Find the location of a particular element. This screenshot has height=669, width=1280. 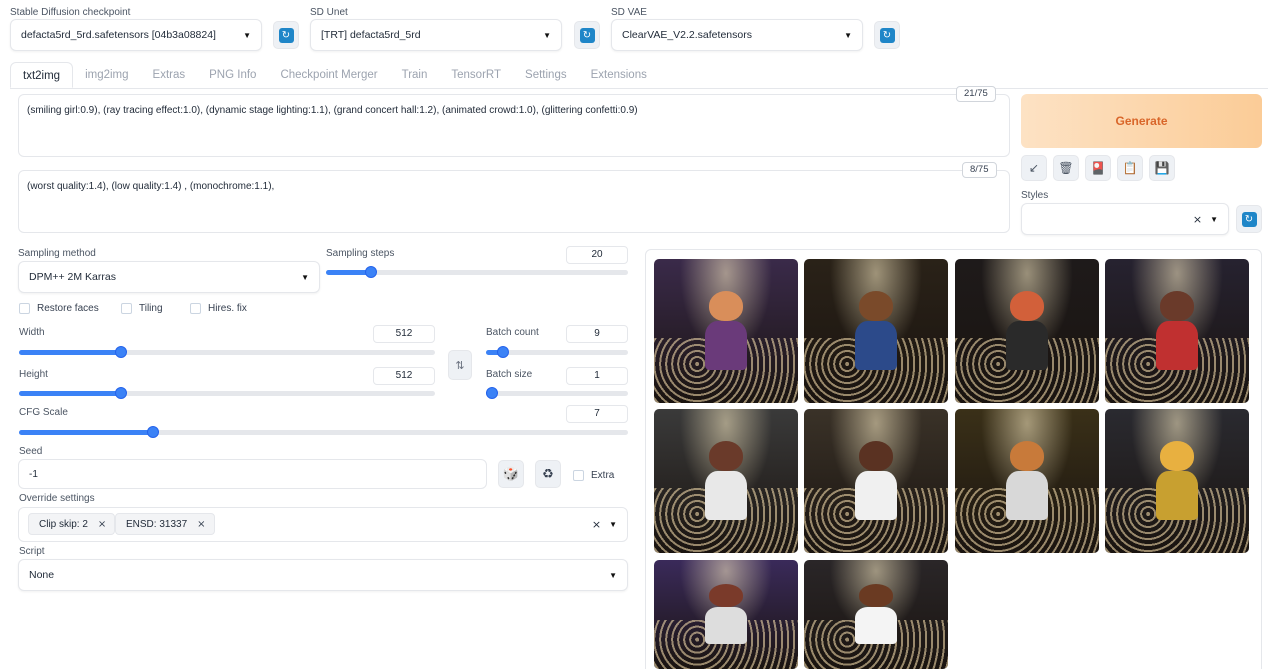

extra-seed-checkbox: Extra is located at coordinates (593, 475).